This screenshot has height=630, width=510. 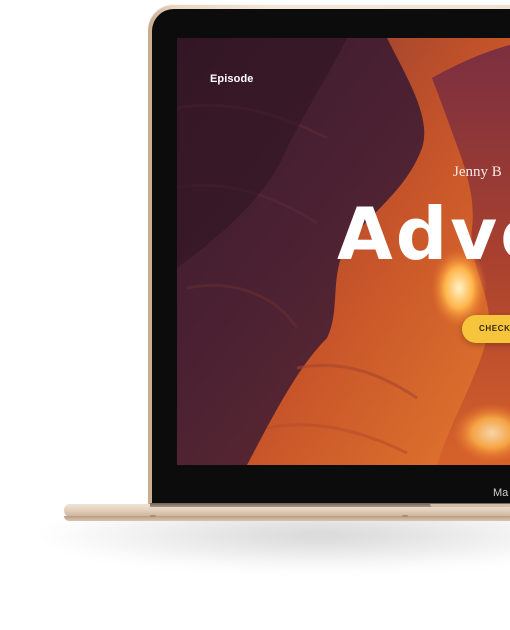 What do you see at coordinates (486, 329) in the screenshot?
I see `check-cta-button: CHECK T` at bounding box center [486, 329].